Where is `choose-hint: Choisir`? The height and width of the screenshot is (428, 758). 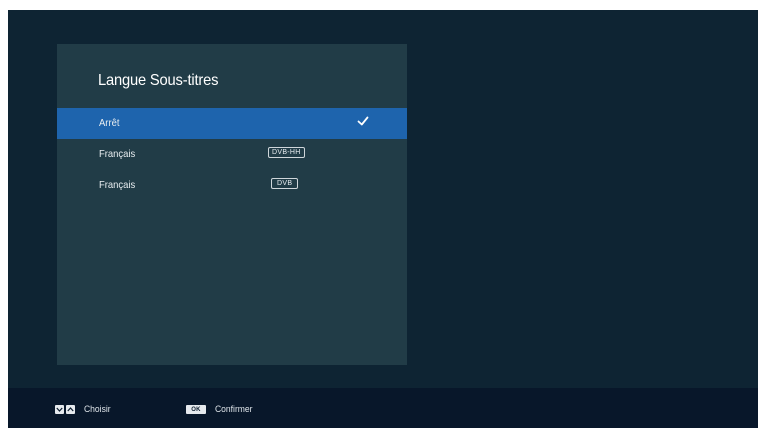
choose-hint: Choisir is located at coordinates (84, 409).